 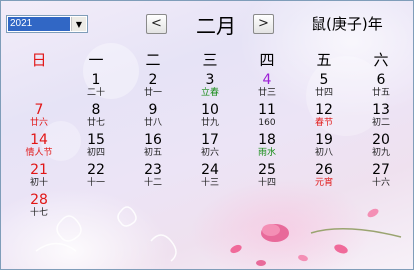 I want to click on chevron-down-icon: ▼, so click(x=78, y=24).